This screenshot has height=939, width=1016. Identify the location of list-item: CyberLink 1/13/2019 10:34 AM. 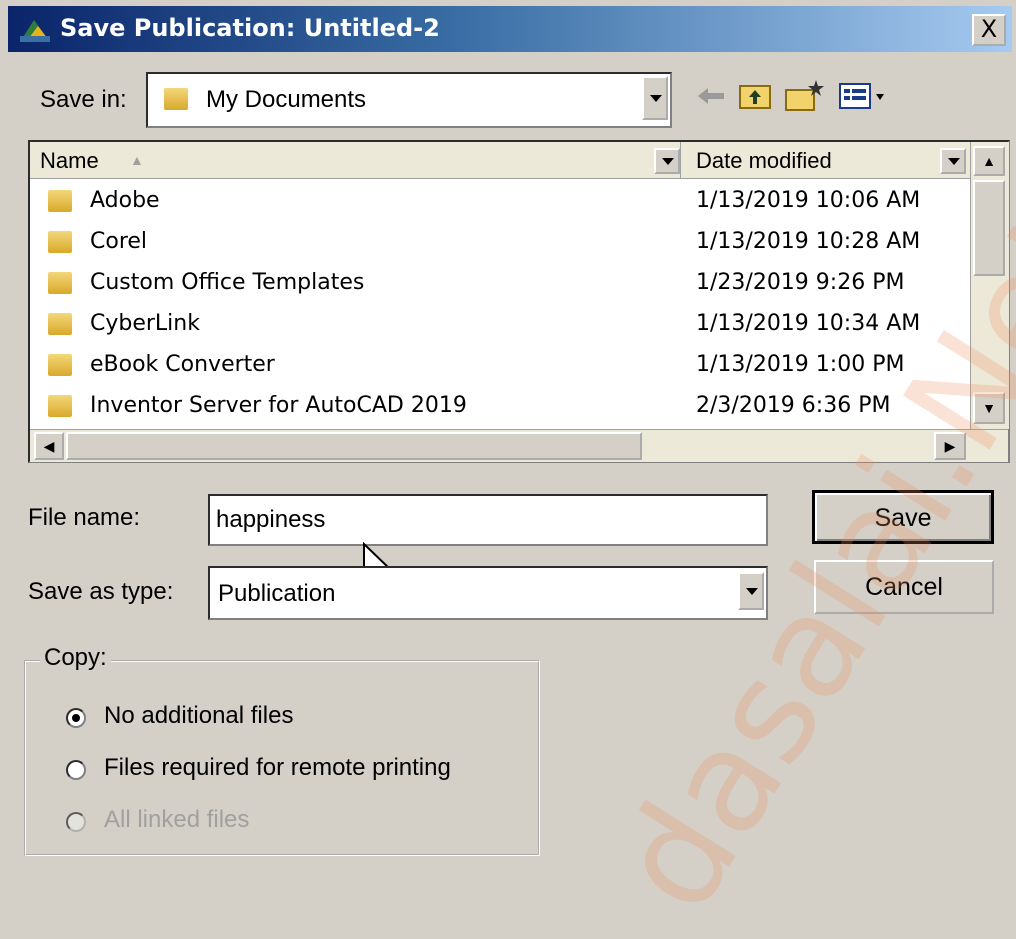
(500, 325).